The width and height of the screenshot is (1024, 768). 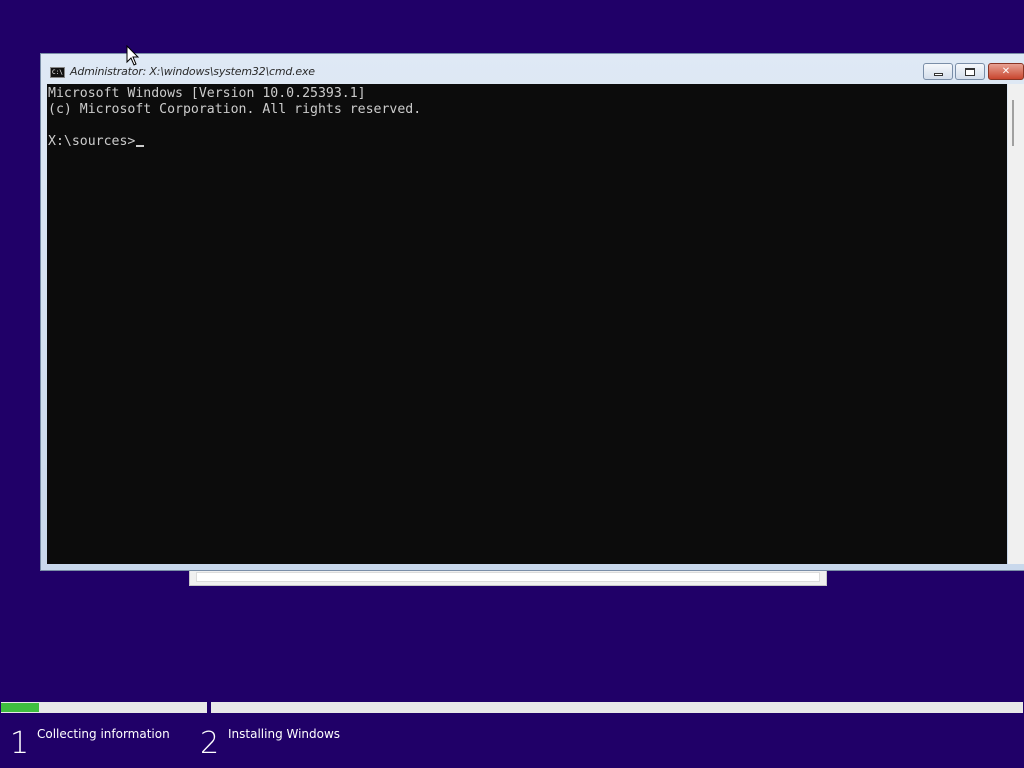 I want to click on close-icon: ✕, so click(x=1006, y=71).